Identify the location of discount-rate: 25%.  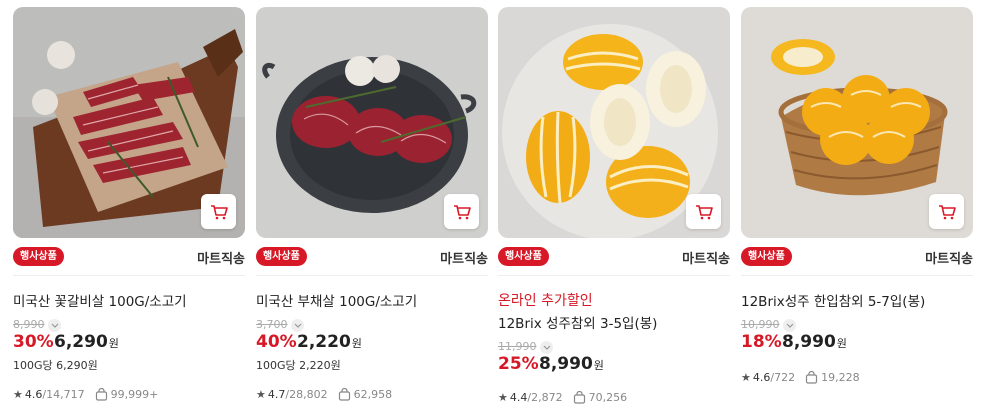
(518, 364).